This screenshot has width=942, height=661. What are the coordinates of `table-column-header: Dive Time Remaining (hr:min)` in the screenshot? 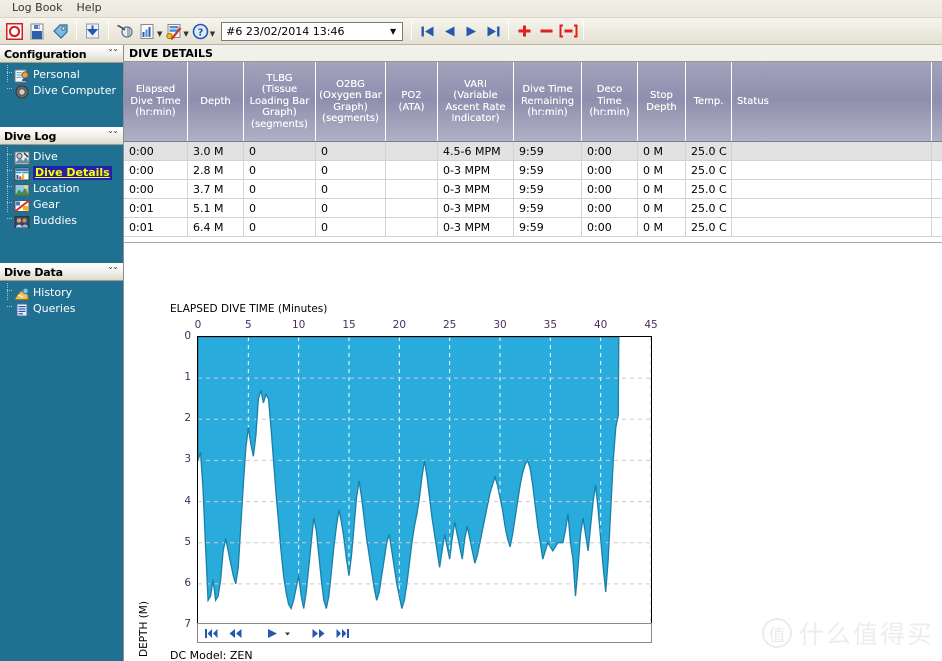 It's located at (548, 101).